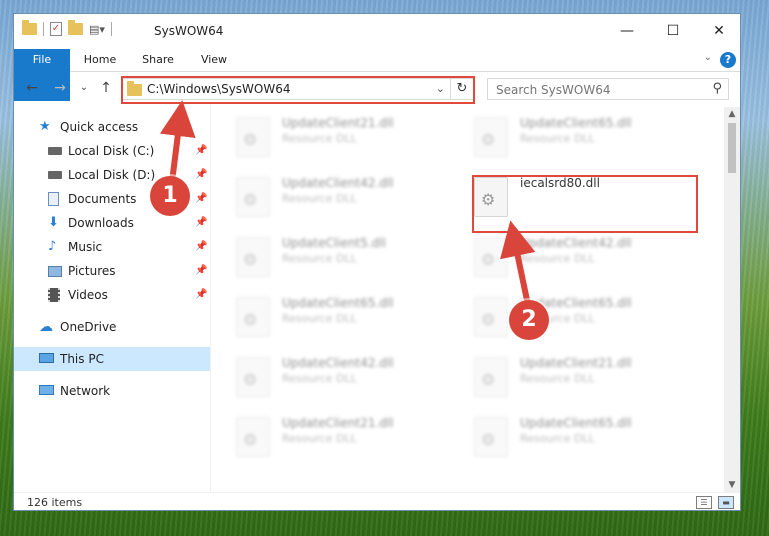 Image resolution: width=769 pixels, height=536 pixels. Describe the element at coordinates (728, 60) in the screenshot. I see `help-icon: ?` at that location.